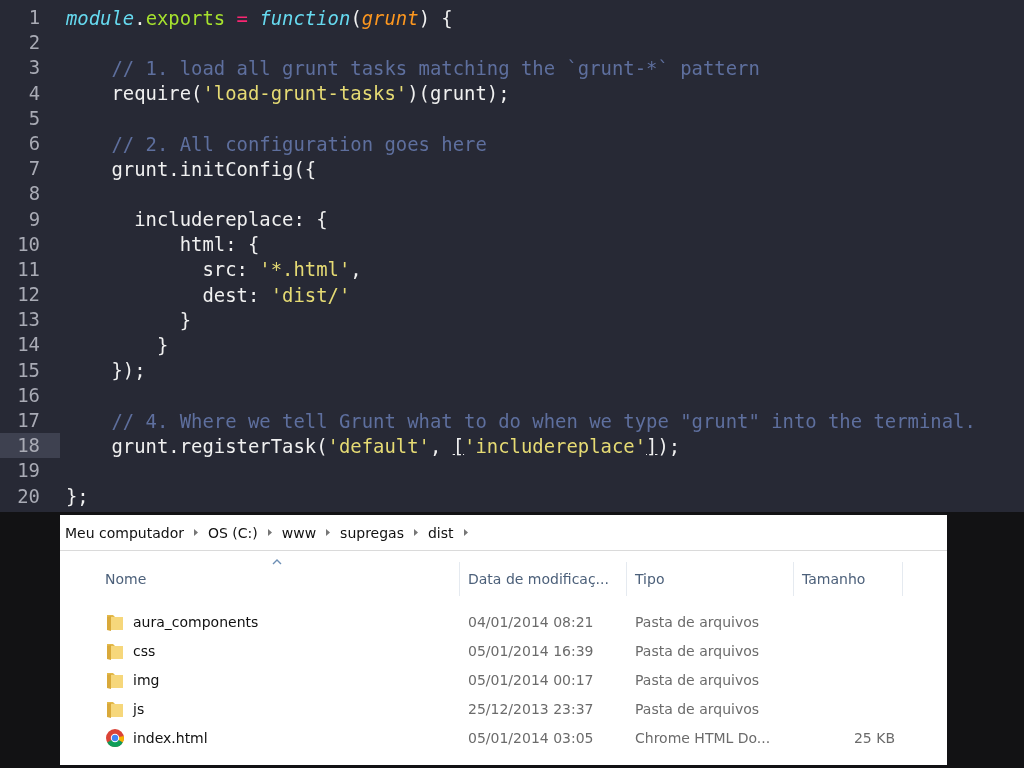  What do you see at coordinates (543, 420) in the screenshot?
I see `code-line: // 4. Where we tell Grunt what to do when we type "grunt" into the terminal.` at bounding box center [543, 420].